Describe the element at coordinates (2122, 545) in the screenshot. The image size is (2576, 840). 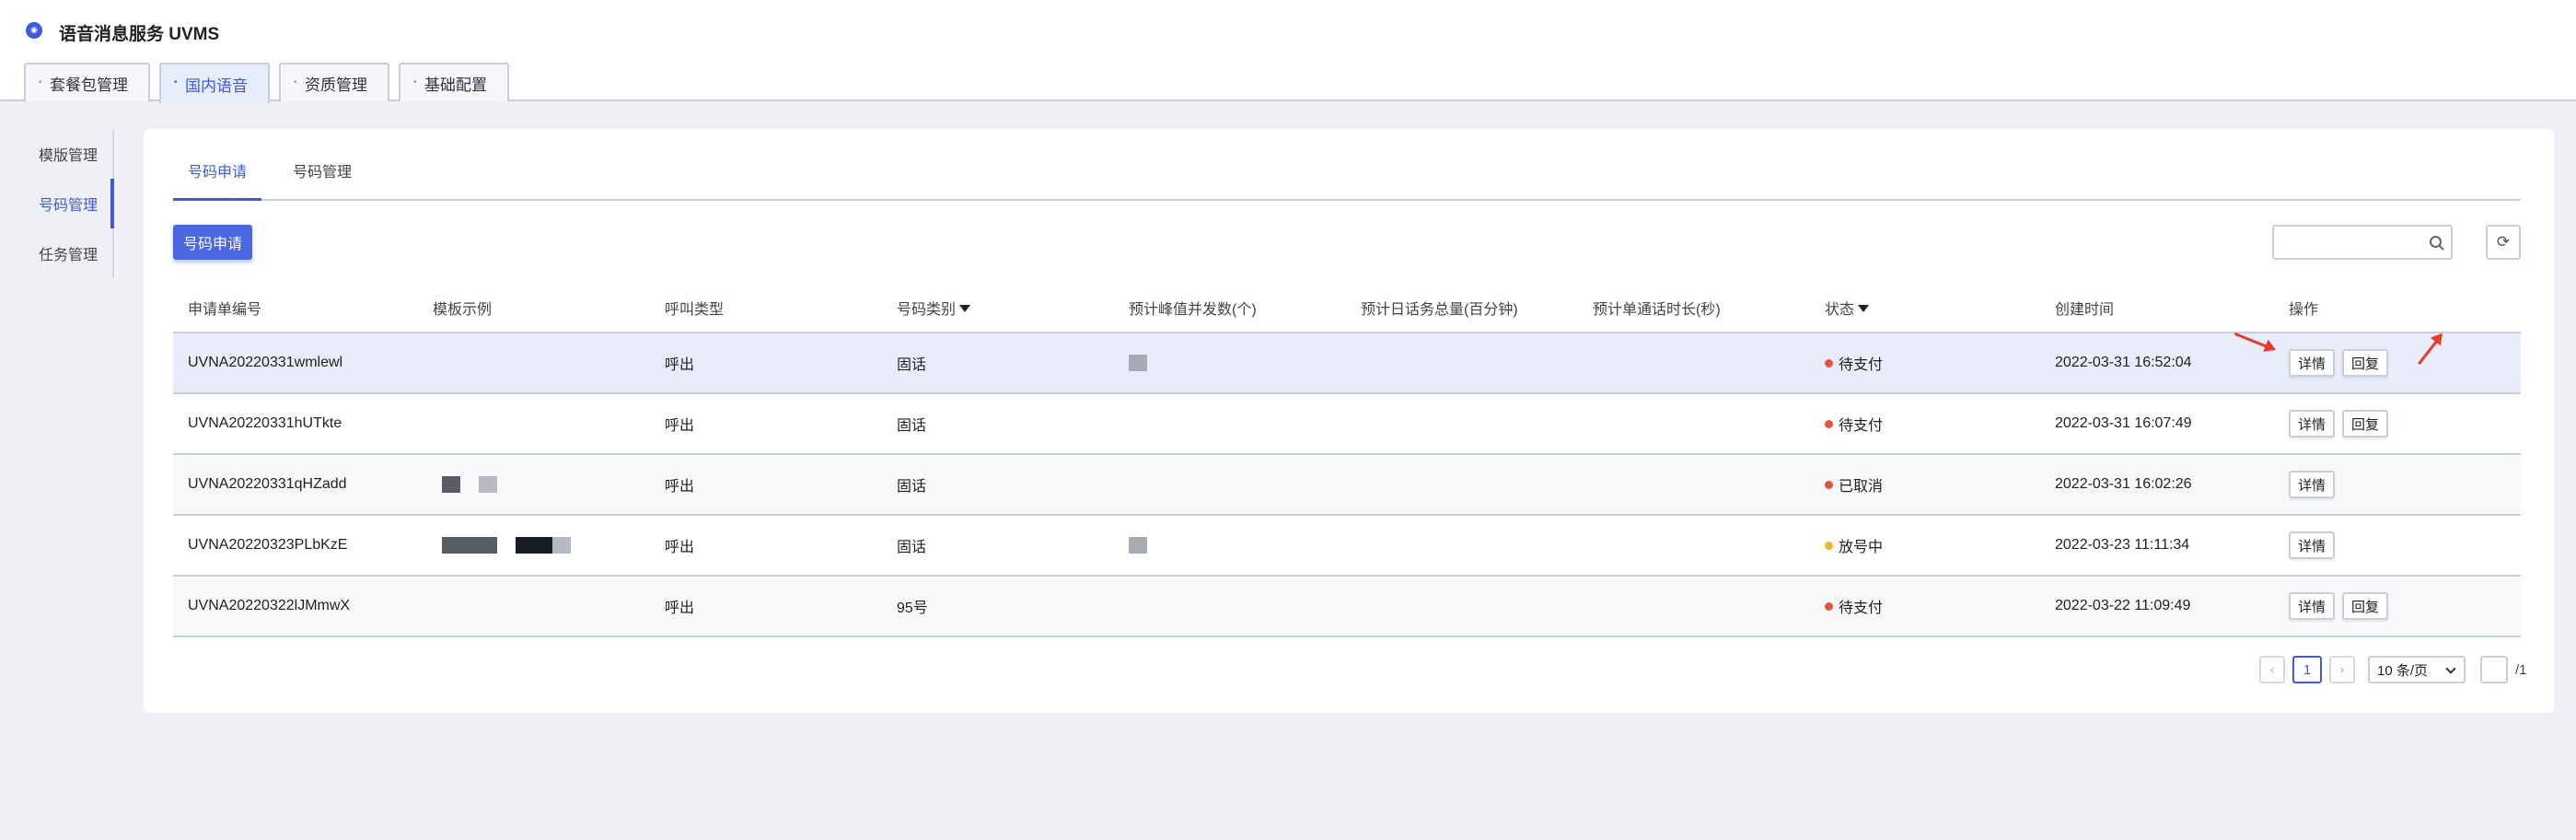
I see `created-time: 2022-03-23 11:11:34` at that location.